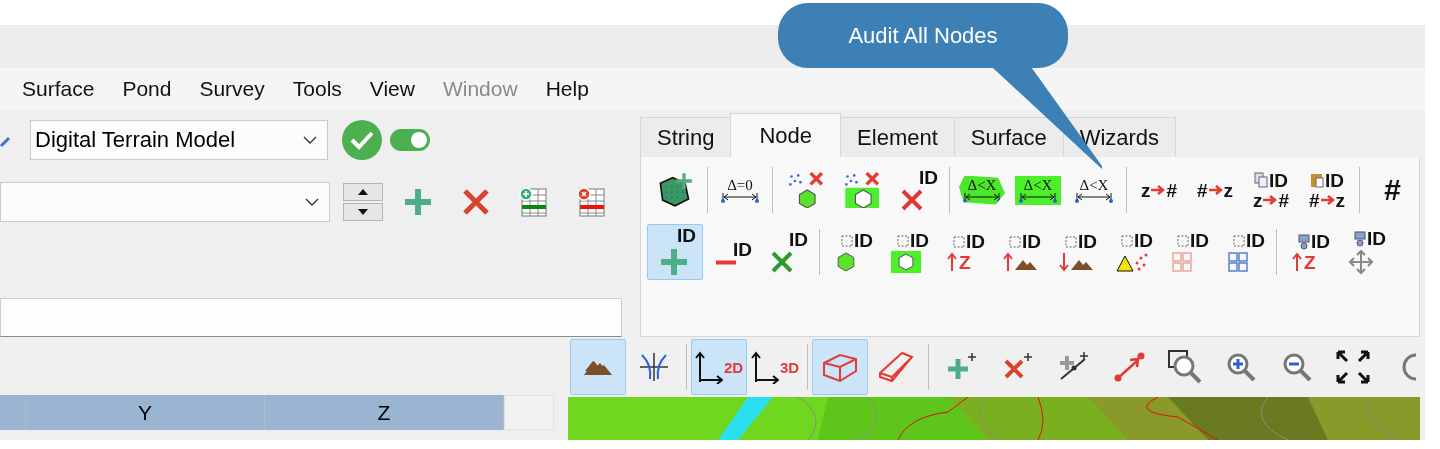 Image resolution: width=1440 pixels, height=449 pixels. I want to click on triangle-up-icon, so click(363, 192).